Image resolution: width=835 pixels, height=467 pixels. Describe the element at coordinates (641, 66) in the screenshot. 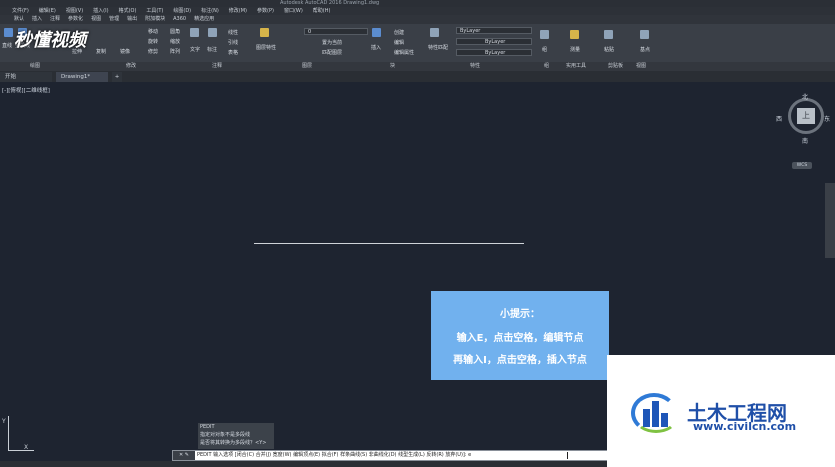

I see `panel-label-view: 视图` at that location.